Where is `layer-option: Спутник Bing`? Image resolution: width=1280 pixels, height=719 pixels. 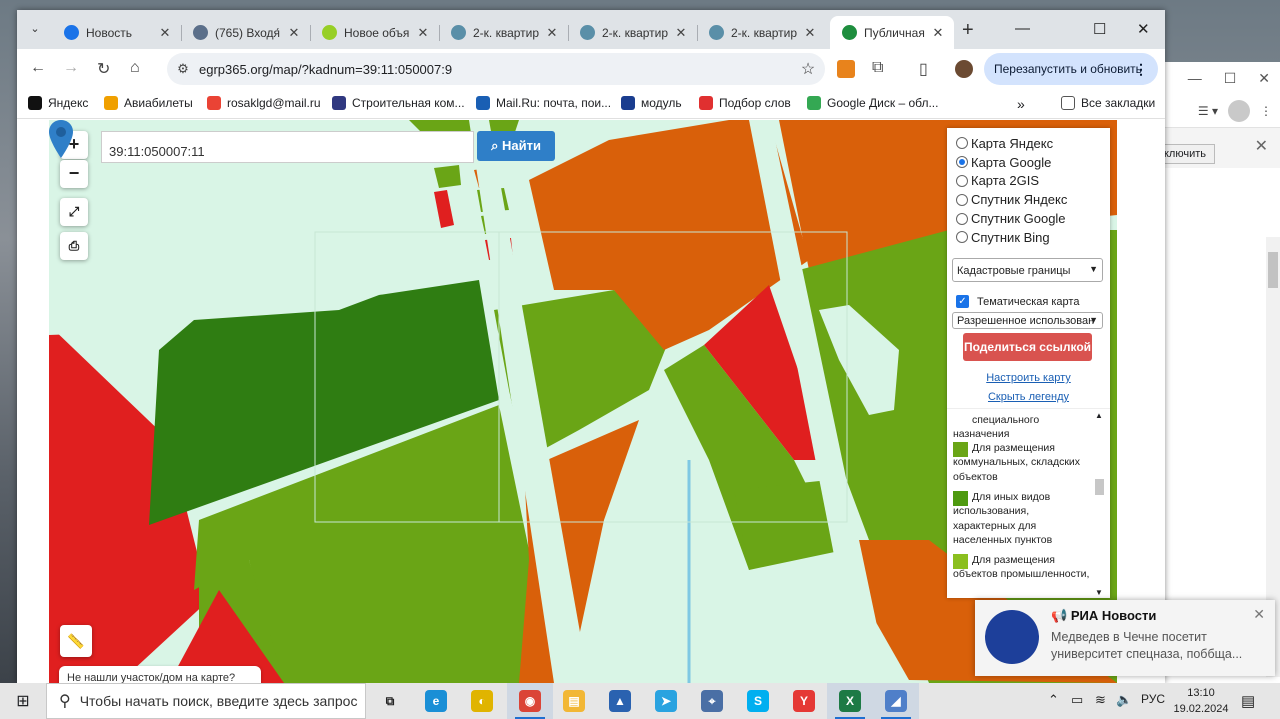
layer-option: Спутник Bing is located at coordinates (1028, 237).